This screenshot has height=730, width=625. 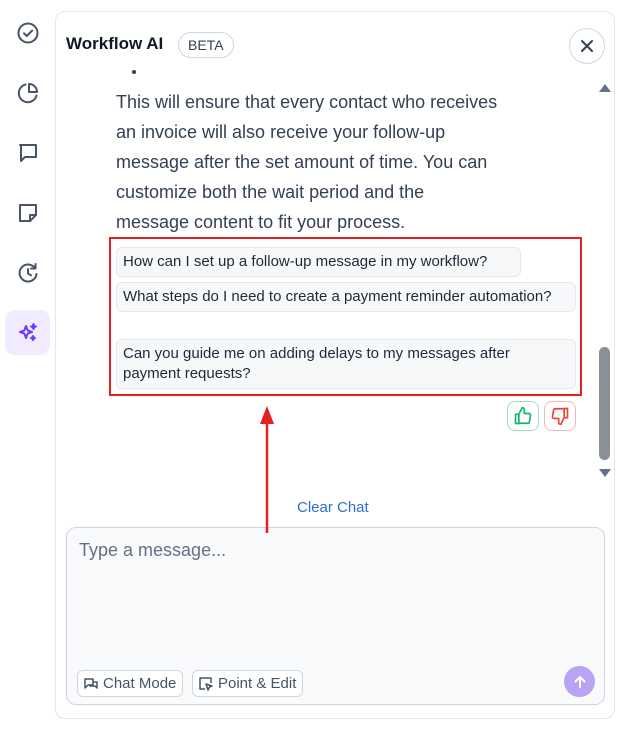 I want to click on sidebar-item-workflow-ai, so click(x=27, y=332).